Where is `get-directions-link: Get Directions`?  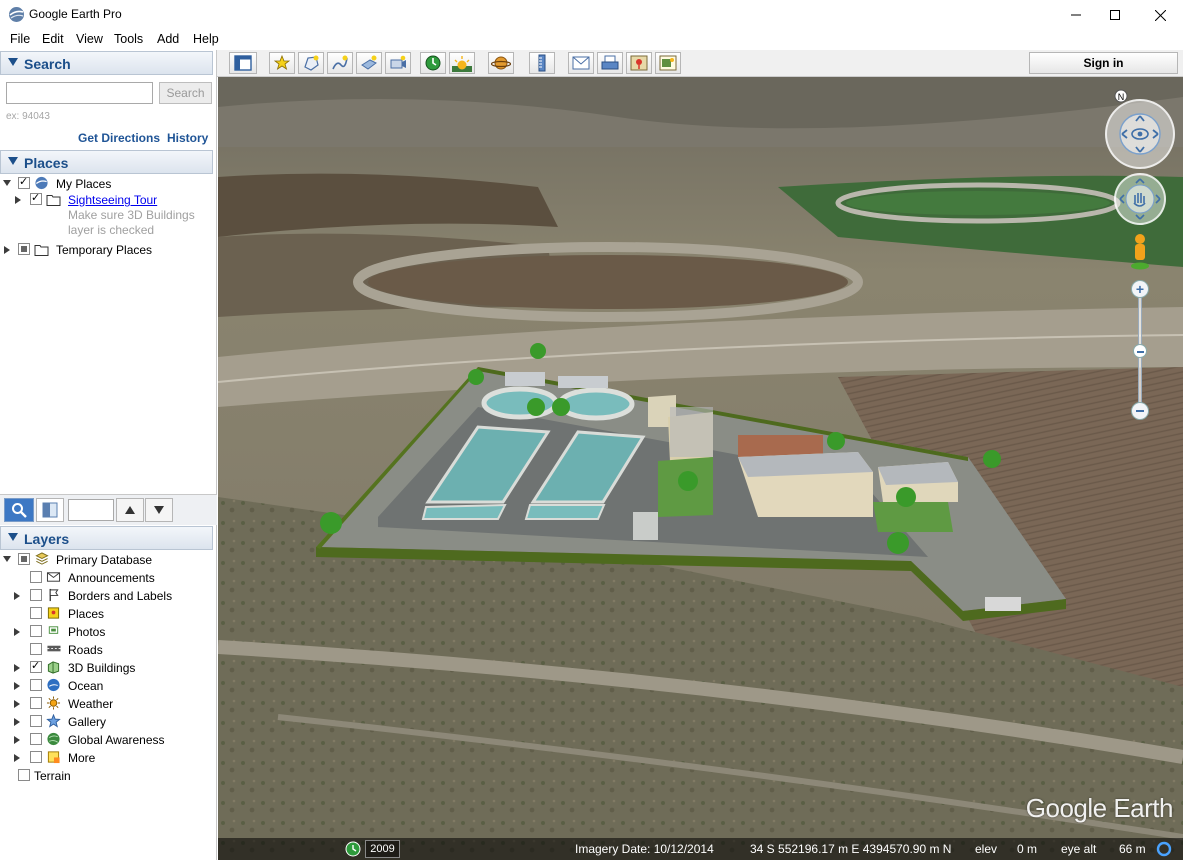
get-directions-link: Get Directions is located at coordinates (119, 138).